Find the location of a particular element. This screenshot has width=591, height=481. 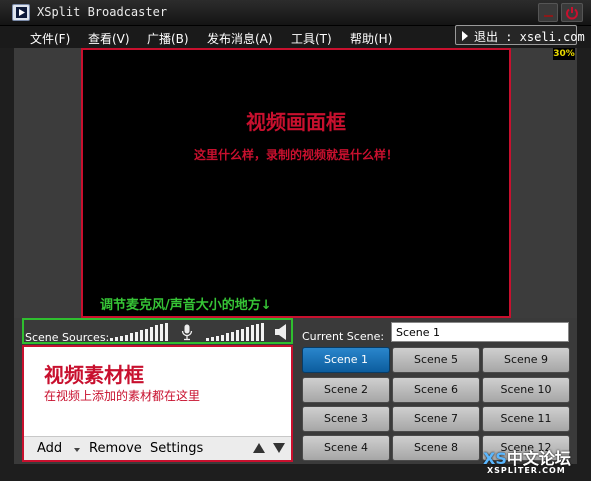

exit-label: 退出 : xseli.com is located at coordinates (529, 37).